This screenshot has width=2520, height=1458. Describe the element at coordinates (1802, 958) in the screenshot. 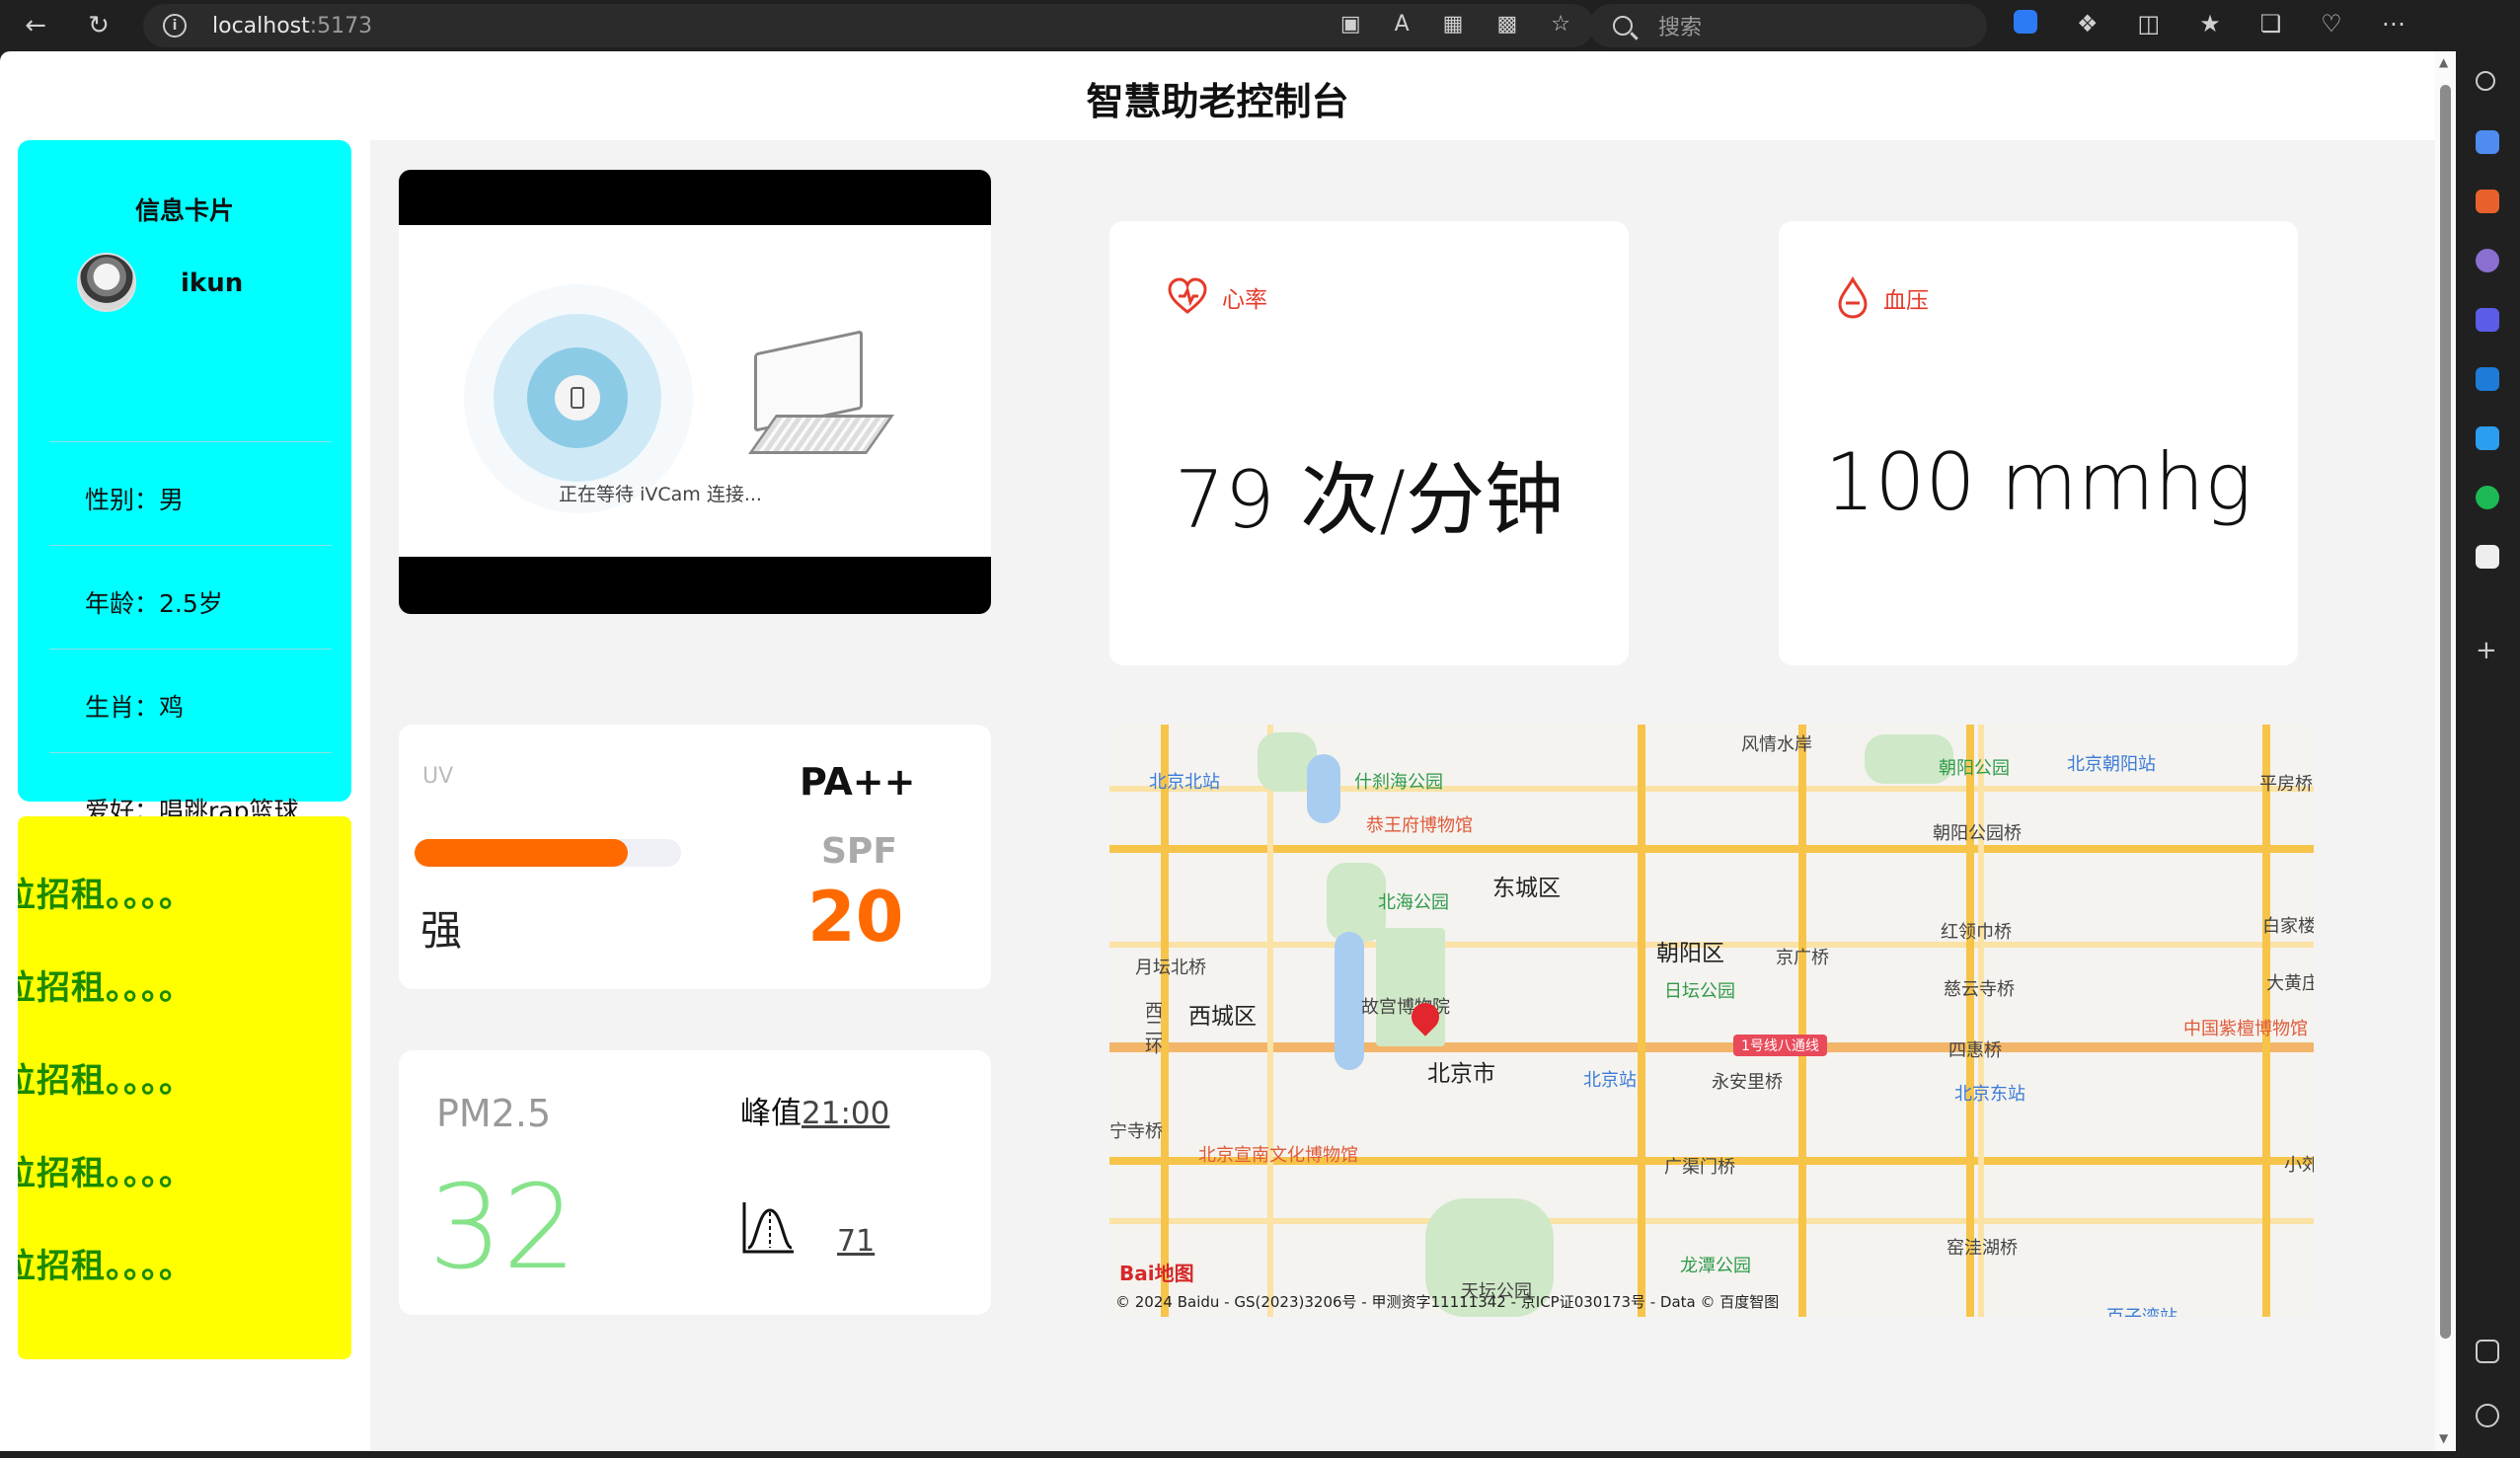

I see `map-label: 京广桥` at that location.